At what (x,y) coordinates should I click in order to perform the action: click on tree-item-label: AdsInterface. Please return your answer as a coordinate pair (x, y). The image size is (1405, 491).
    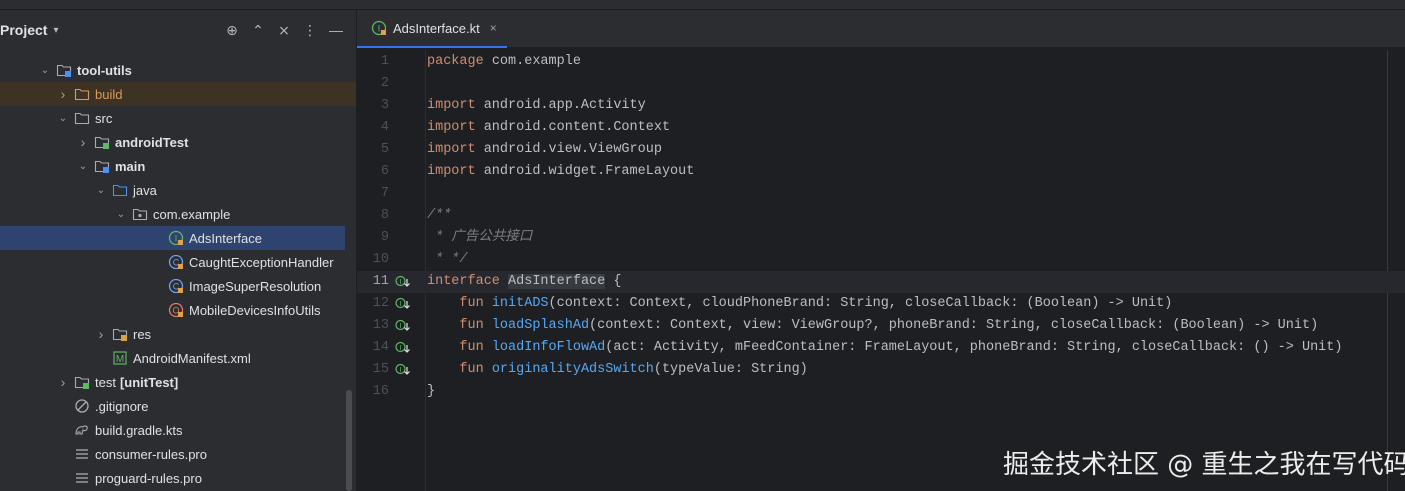
    Looking at the image, I should click on (225, 238).